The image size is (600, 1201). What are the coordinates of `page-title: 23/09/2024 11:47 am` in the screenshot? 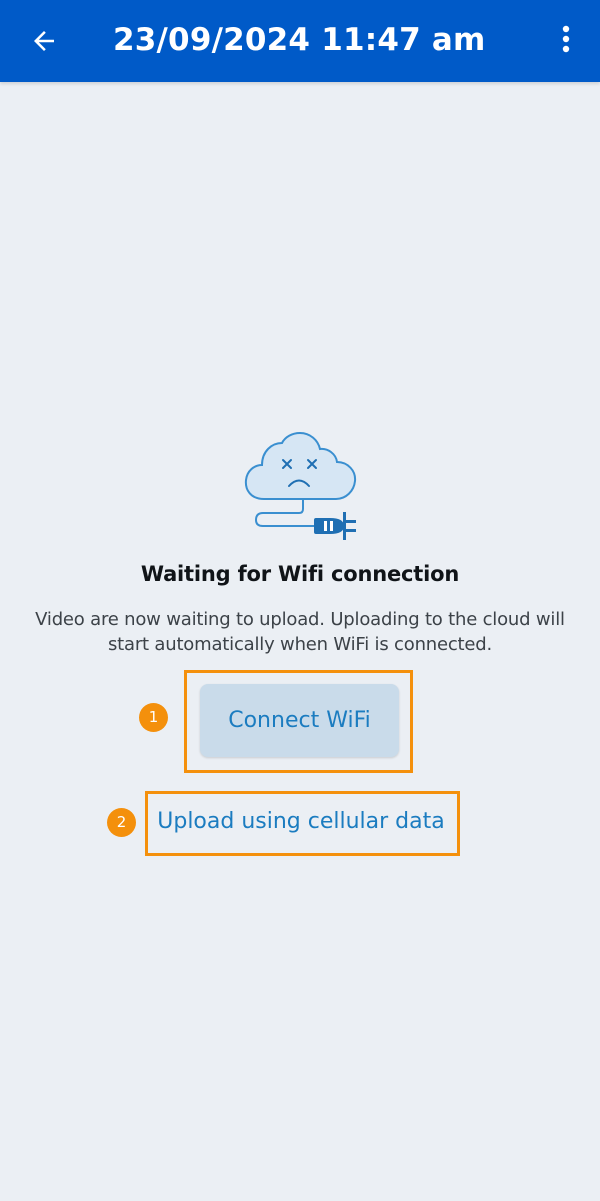 It's located at (299, 40).